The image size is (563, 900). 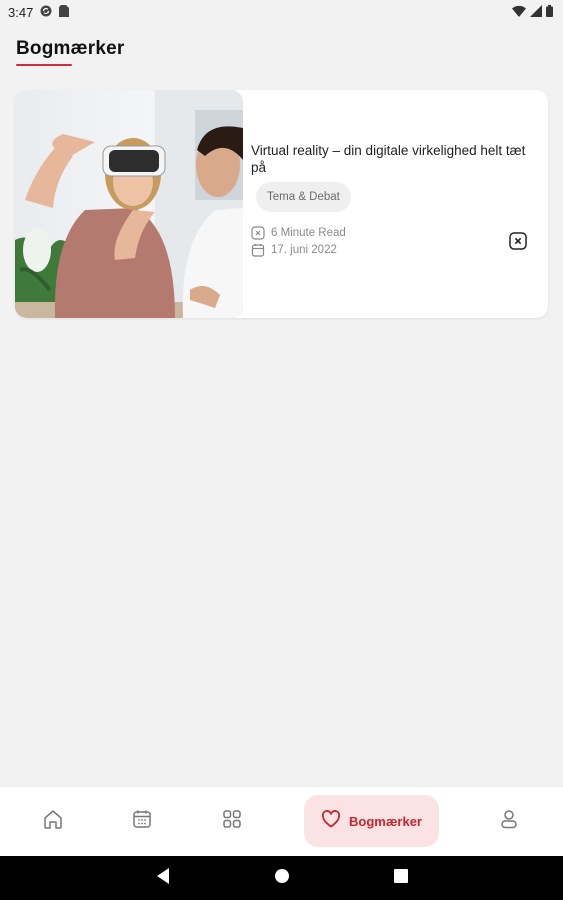 I want to click on nav-calendar, so click(x=142, y=821).